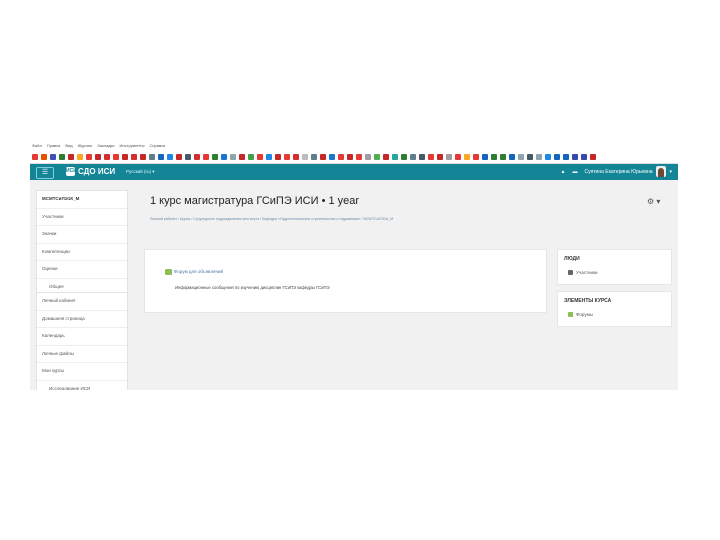 This screenshot has width=720, height=540. What do you see at coordinates (255, 201) in the screenshot?
I see `page-title: 1 курс магистратура ГСиПЭ ИСИ • 1 year` at bounding box center [255, 201].